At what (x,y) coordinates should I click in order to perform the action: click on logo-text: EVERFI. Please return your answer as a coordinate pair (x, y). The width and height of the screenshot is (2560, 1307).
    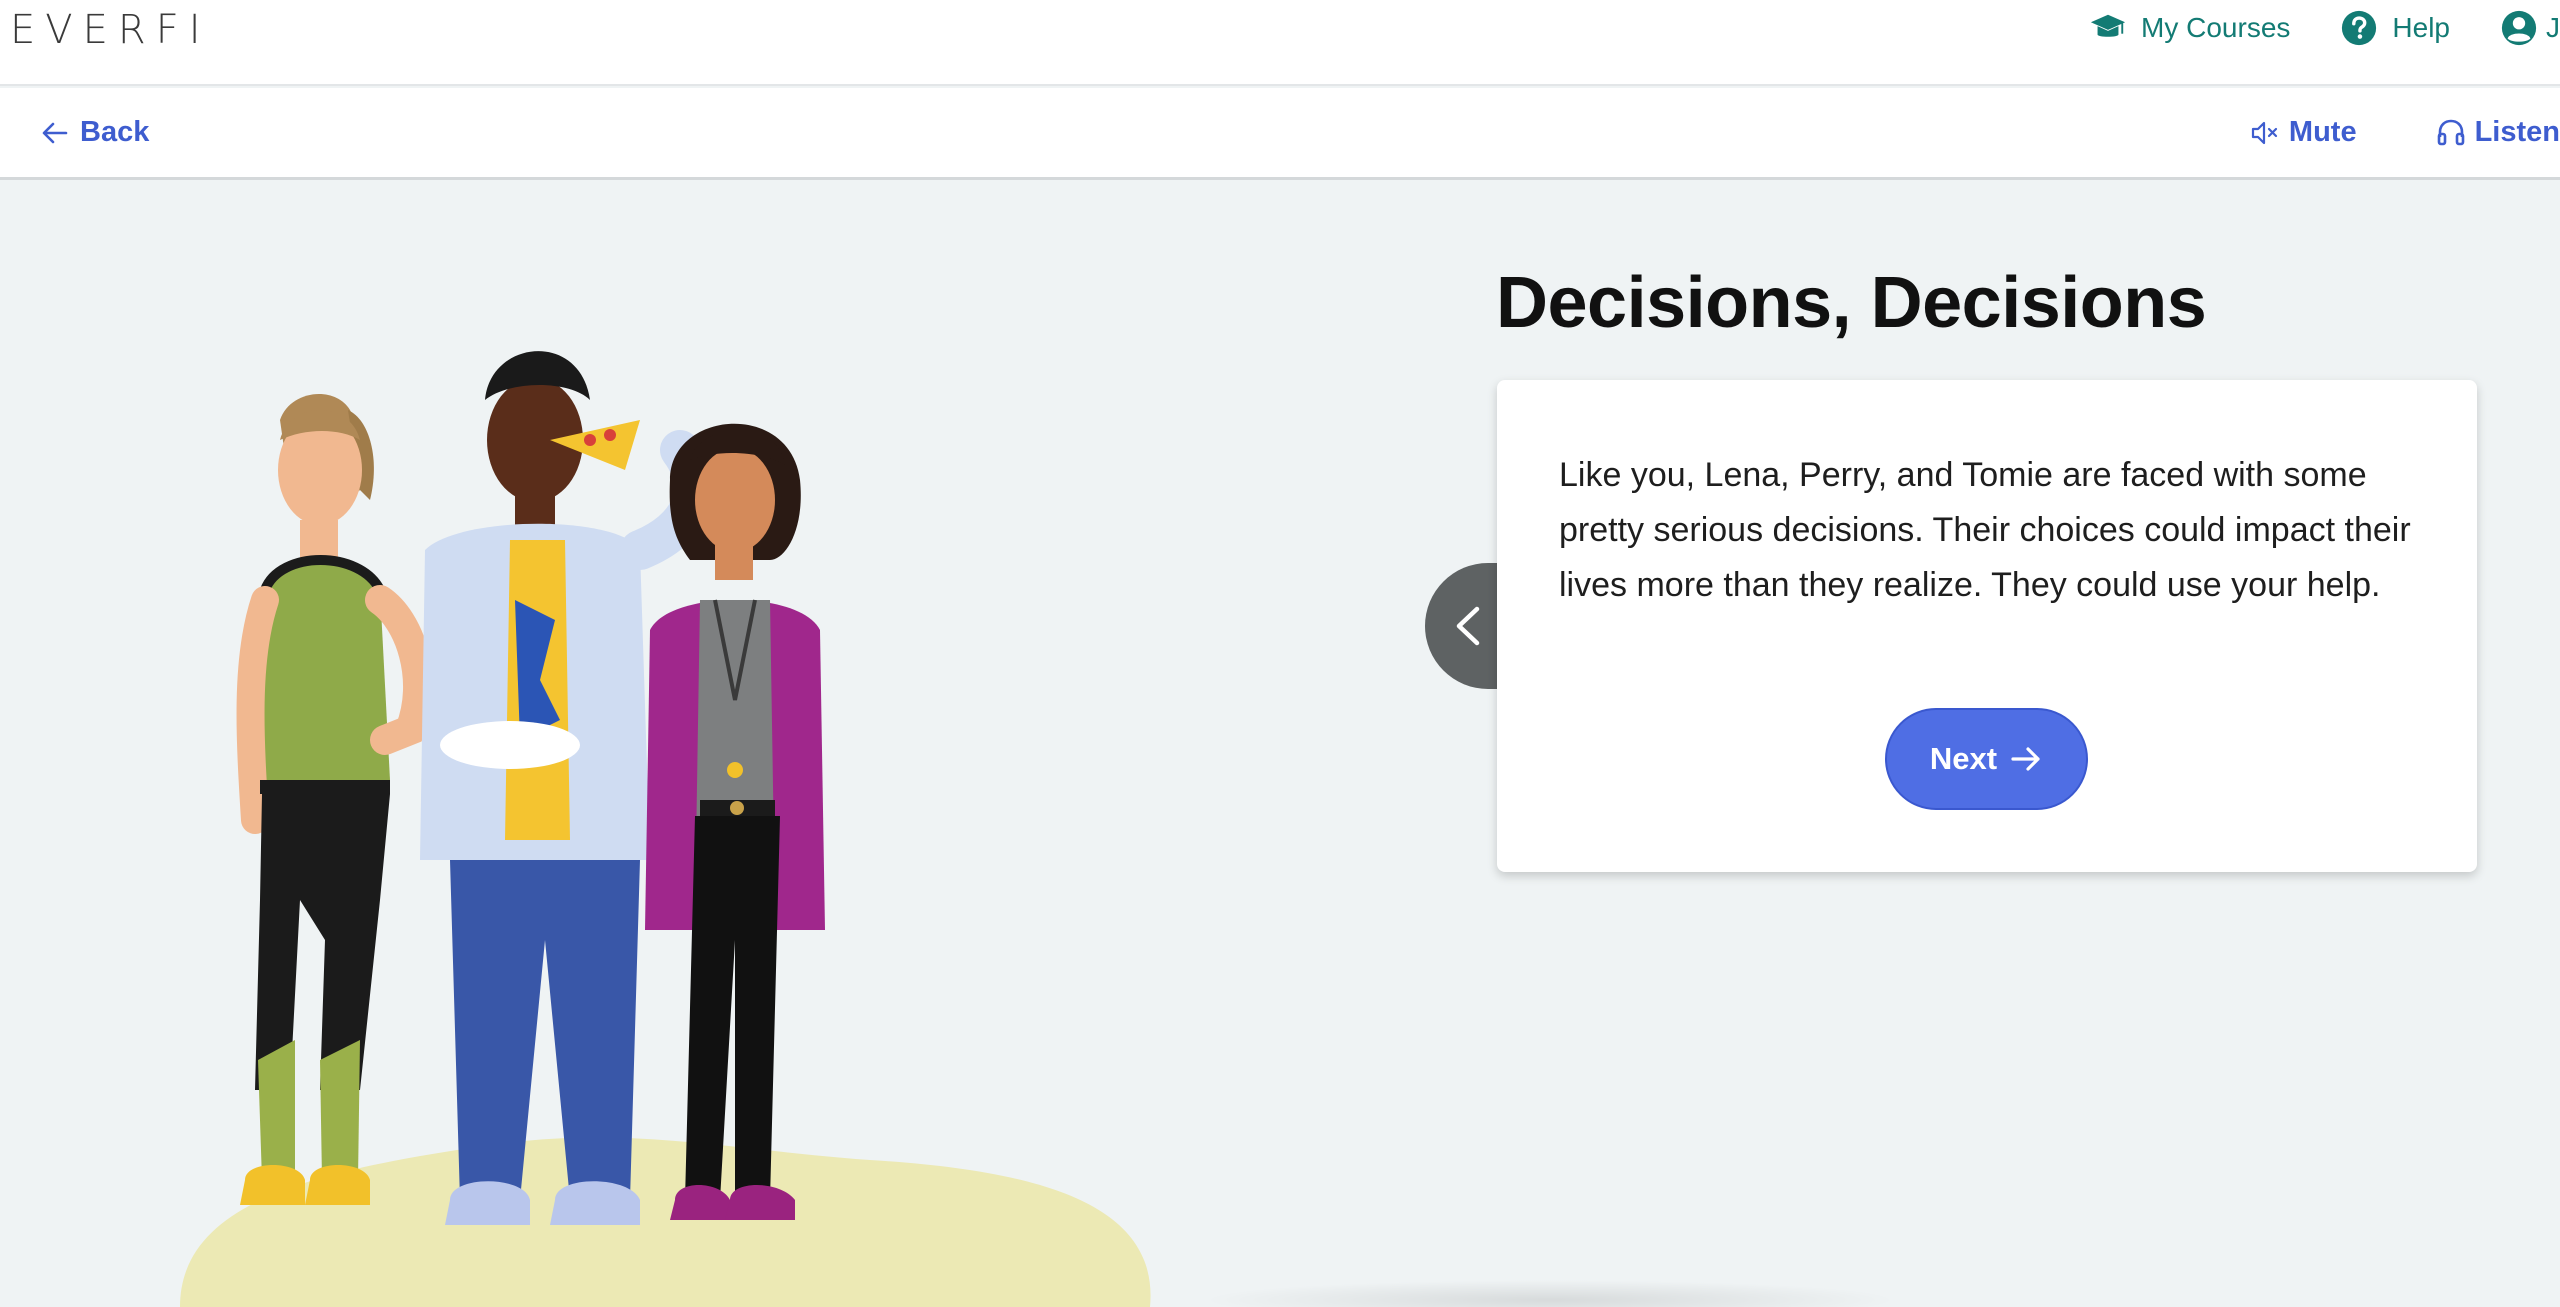
    Looking at the image, I should click on (110, 30).